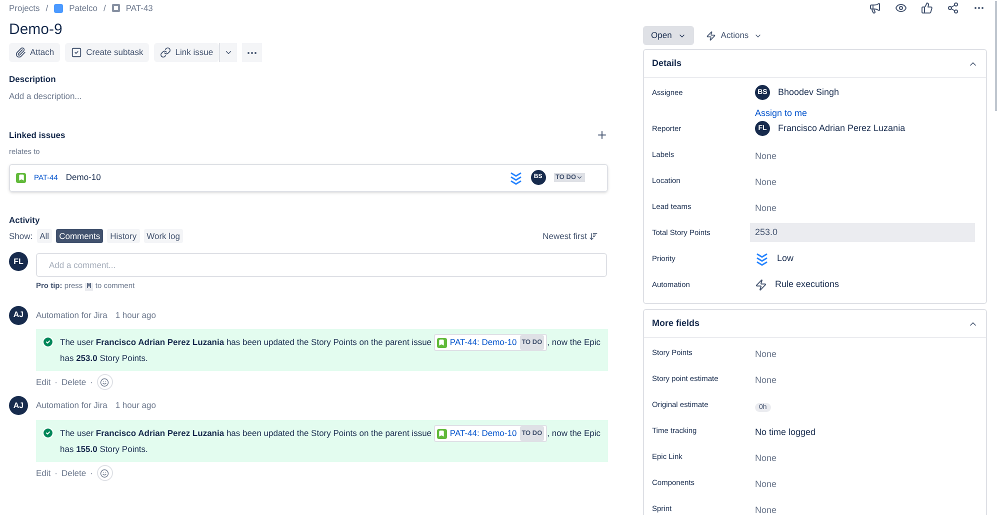 The width and height of the screenshot is (999, 515). Describe the element at coordinates (123, 236) in the screenshot. I see `filter-tab: History` at that location.